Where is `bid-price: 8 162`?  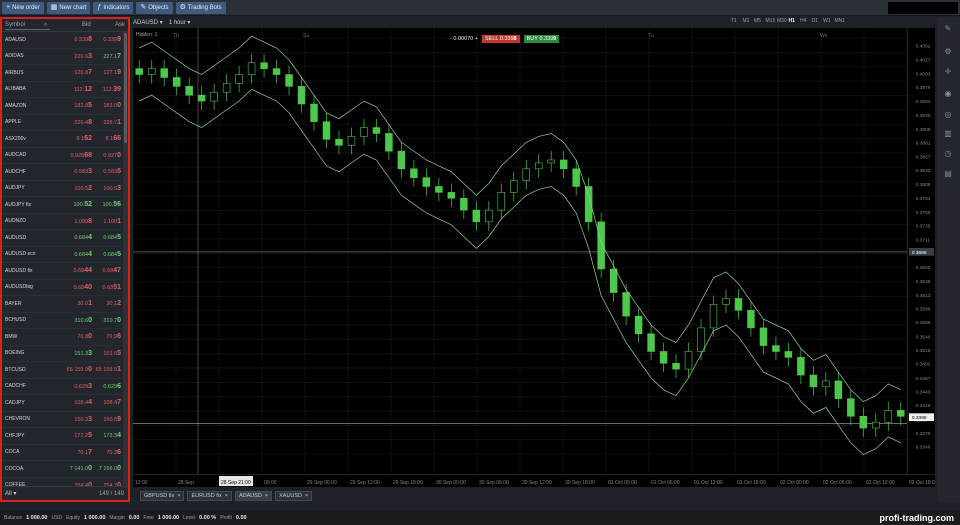 bid-price: 8 162 is located at coordinates (84, 138).